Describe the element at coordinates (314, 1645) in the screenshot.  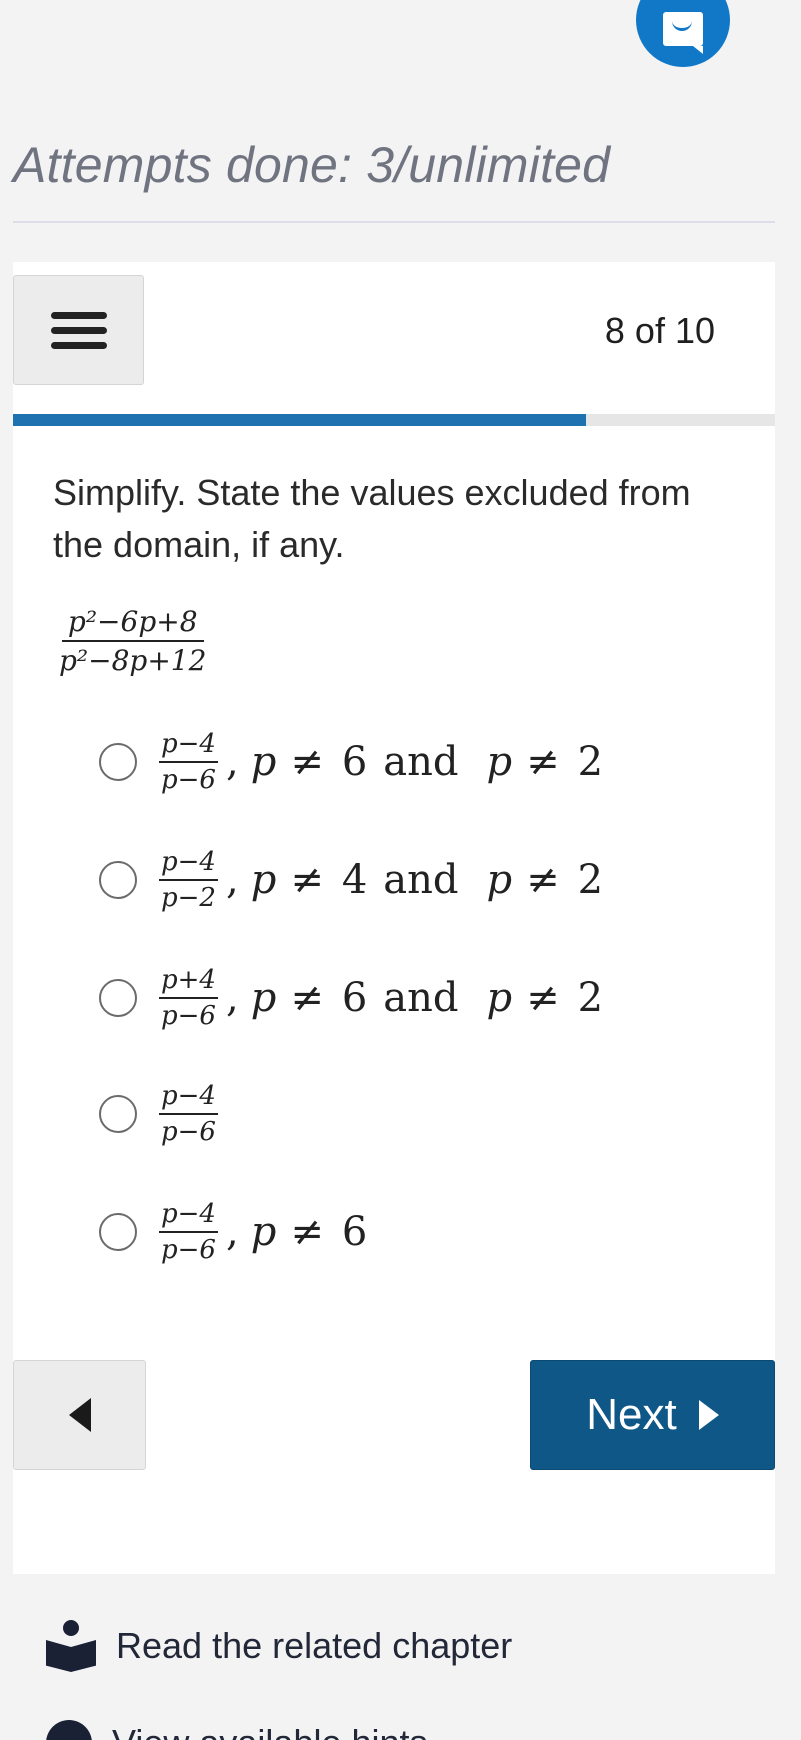
I see `related-chapter-label: Read the related chapter` at that location.